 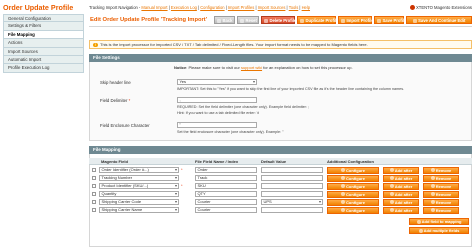 What do you see at coordinates (43, 68) in the screenshot?
I see `sidebar-item-profile-execution-log: Profile Execution Log` at bounding box center [43, 68].